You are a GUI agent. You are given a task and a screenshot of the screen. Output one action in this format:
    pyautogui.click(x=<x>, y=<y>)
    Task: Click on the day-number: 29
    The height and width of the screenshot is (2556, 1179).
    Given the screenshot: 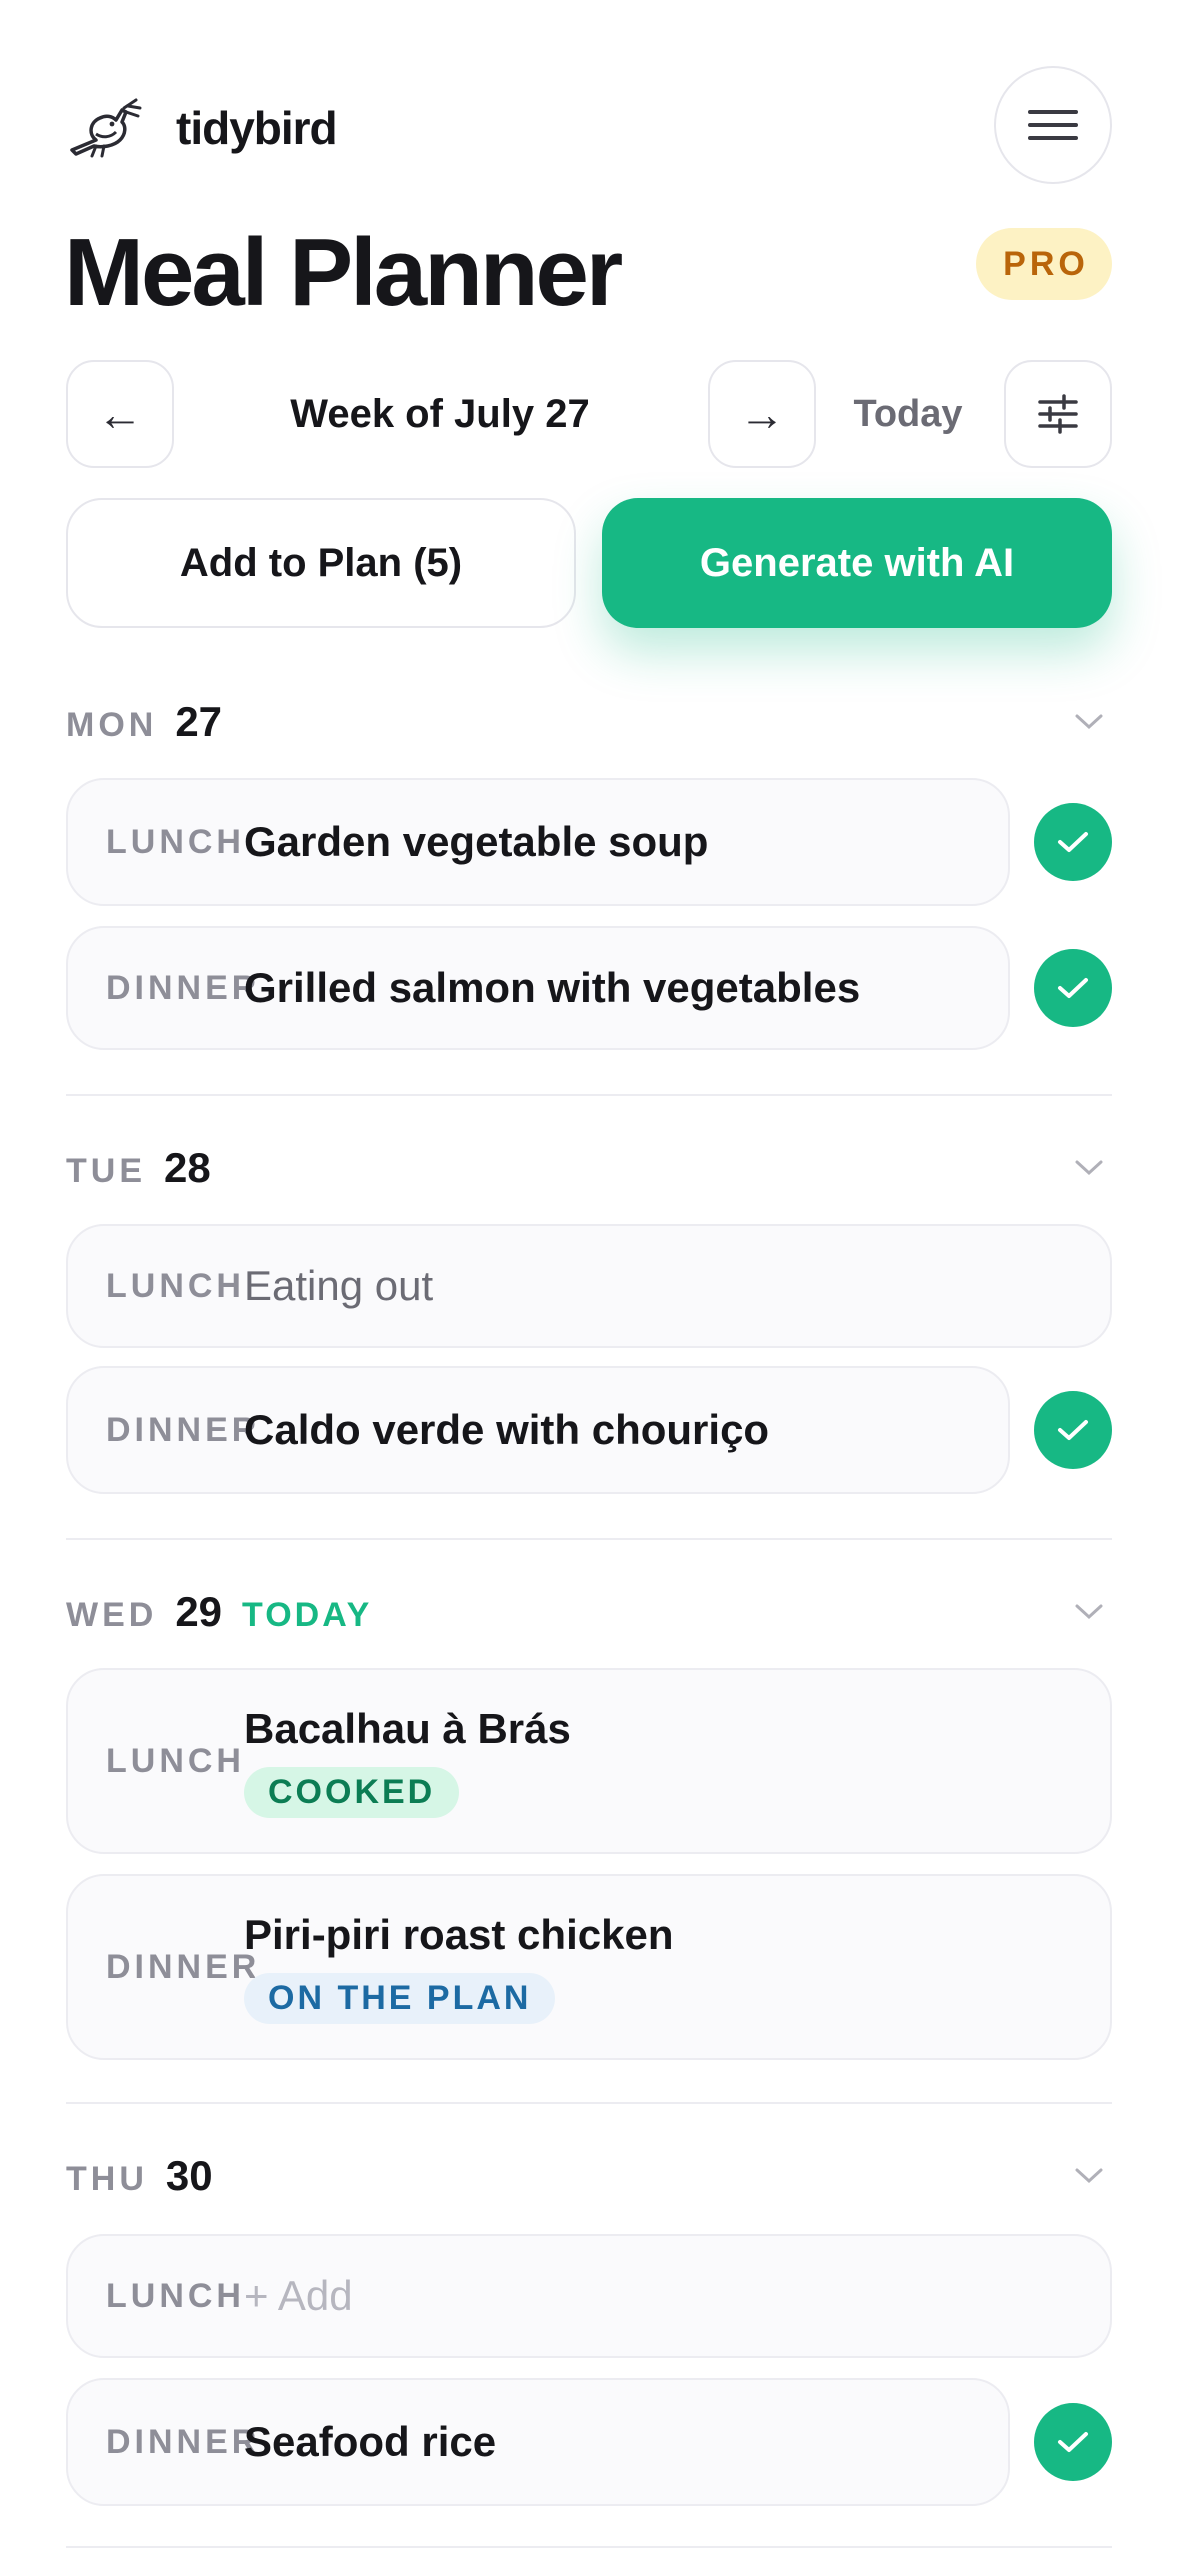 What is the action you would take?
    pyautogui.click(x=199, y=1611)
    